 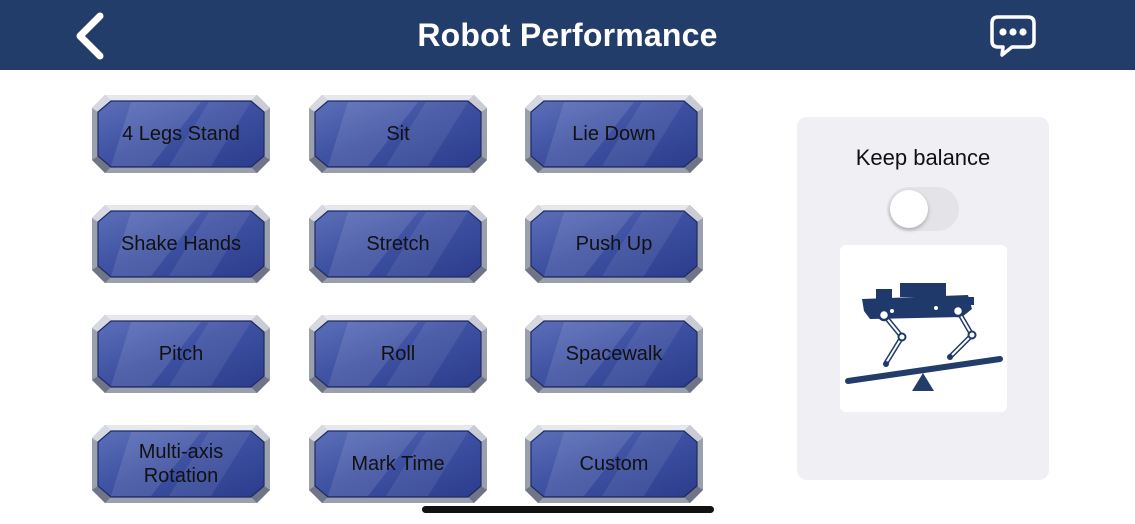 I want to click on action-button-label: Lie Down, so click(x=614, y=134).